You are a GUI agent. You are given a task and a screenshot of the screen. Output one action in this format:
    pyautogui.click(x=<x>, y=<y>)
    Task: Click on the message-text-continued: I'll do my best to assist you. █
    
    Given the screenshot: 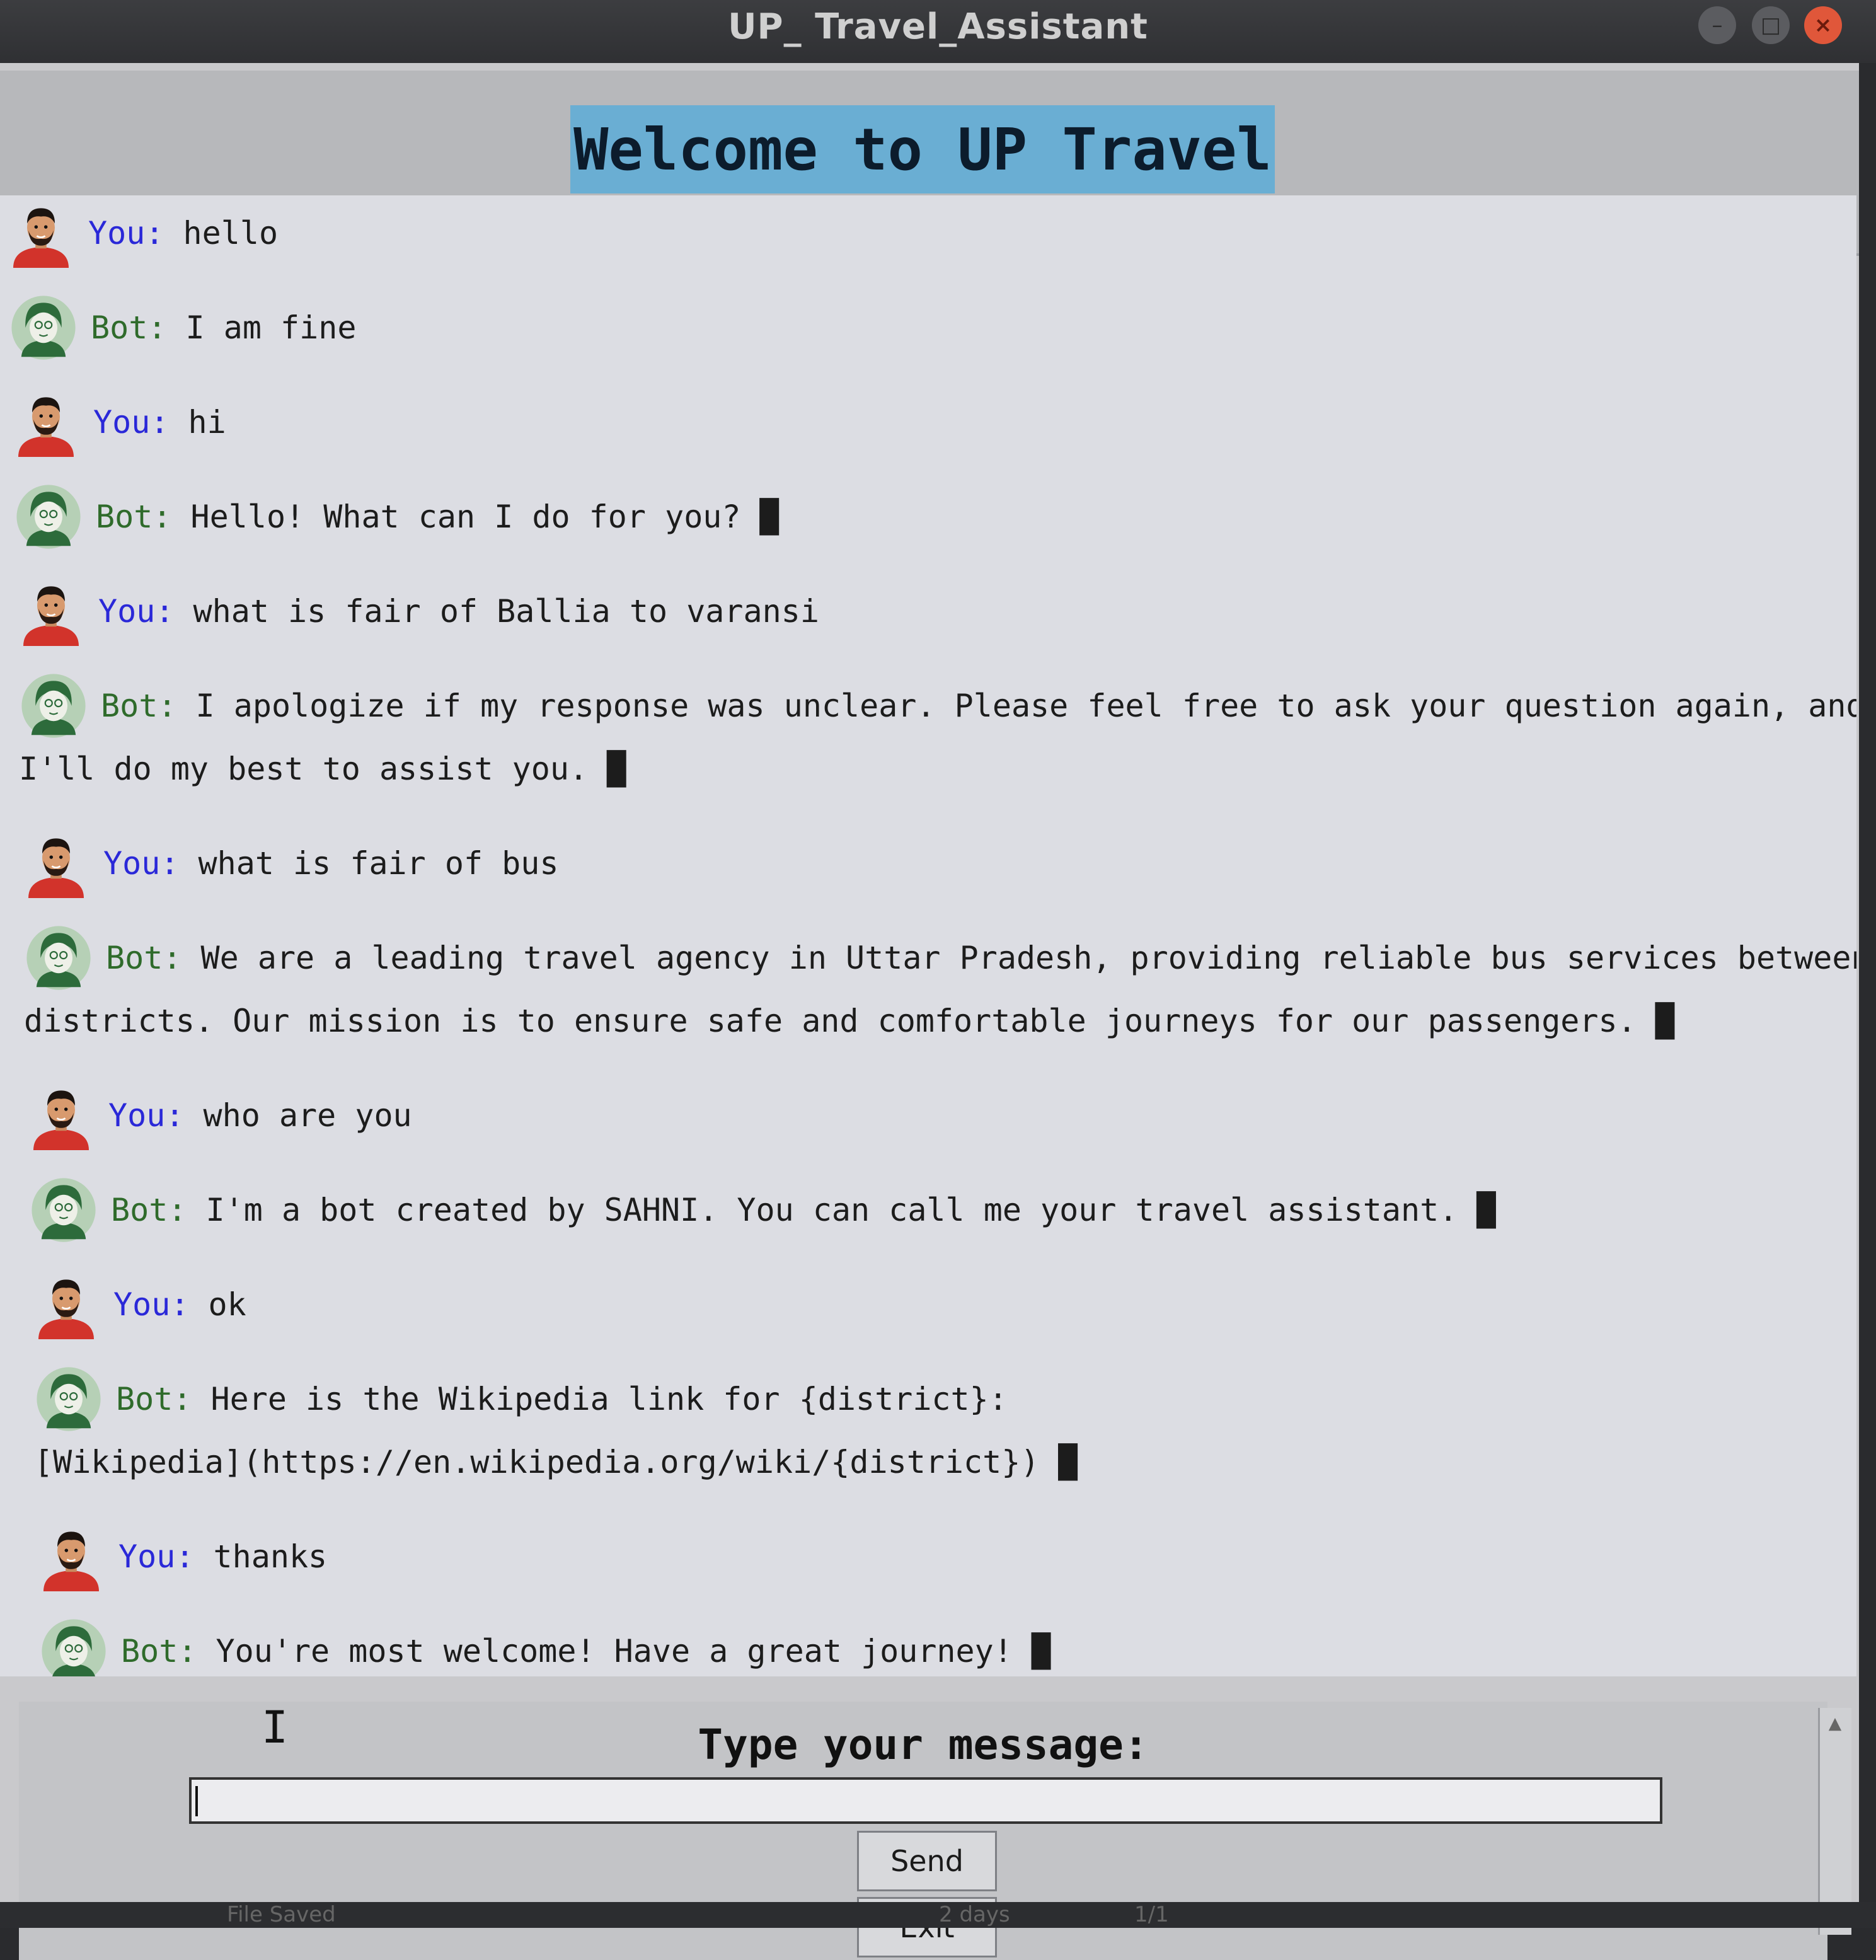 What is the action you would take?
    pyautogui.click(x=322, y=769)
    